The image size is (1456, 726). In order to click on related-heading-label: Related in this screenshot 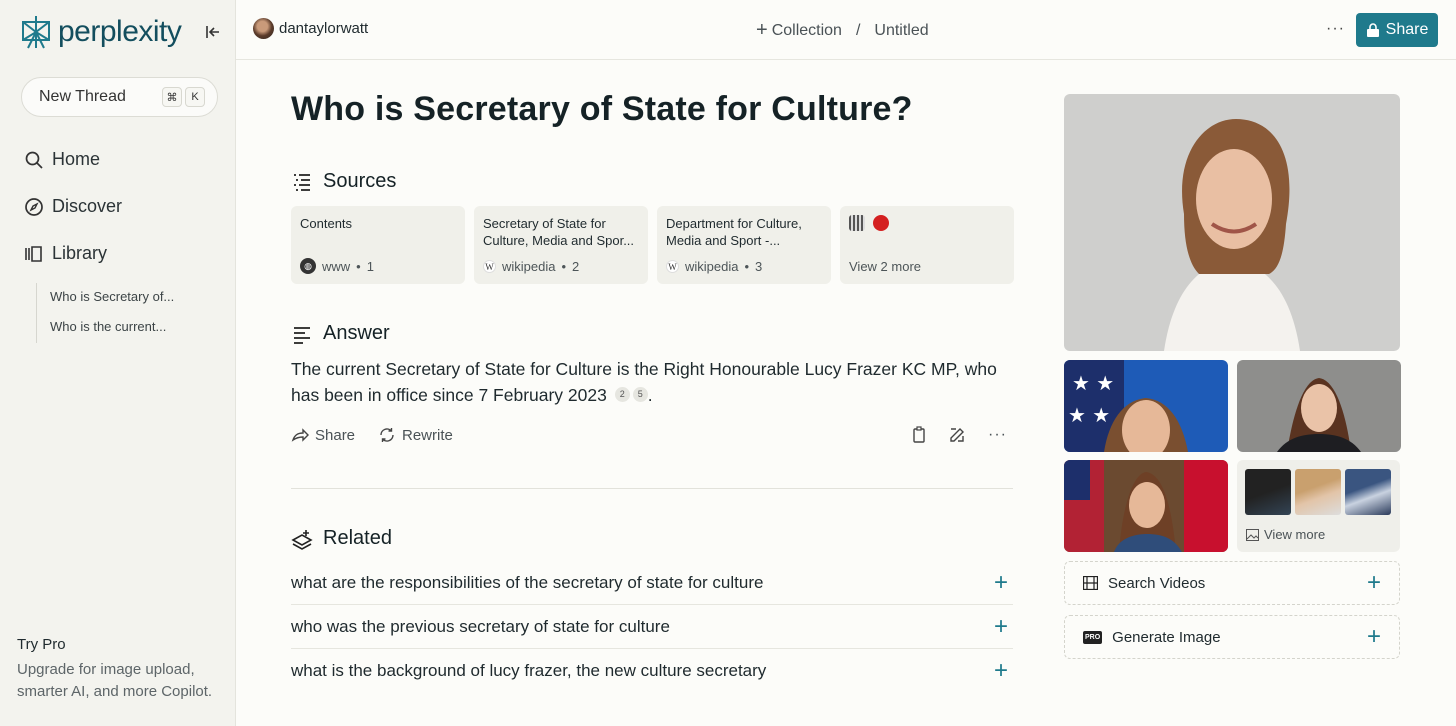, I will do `click(357, 538)`.